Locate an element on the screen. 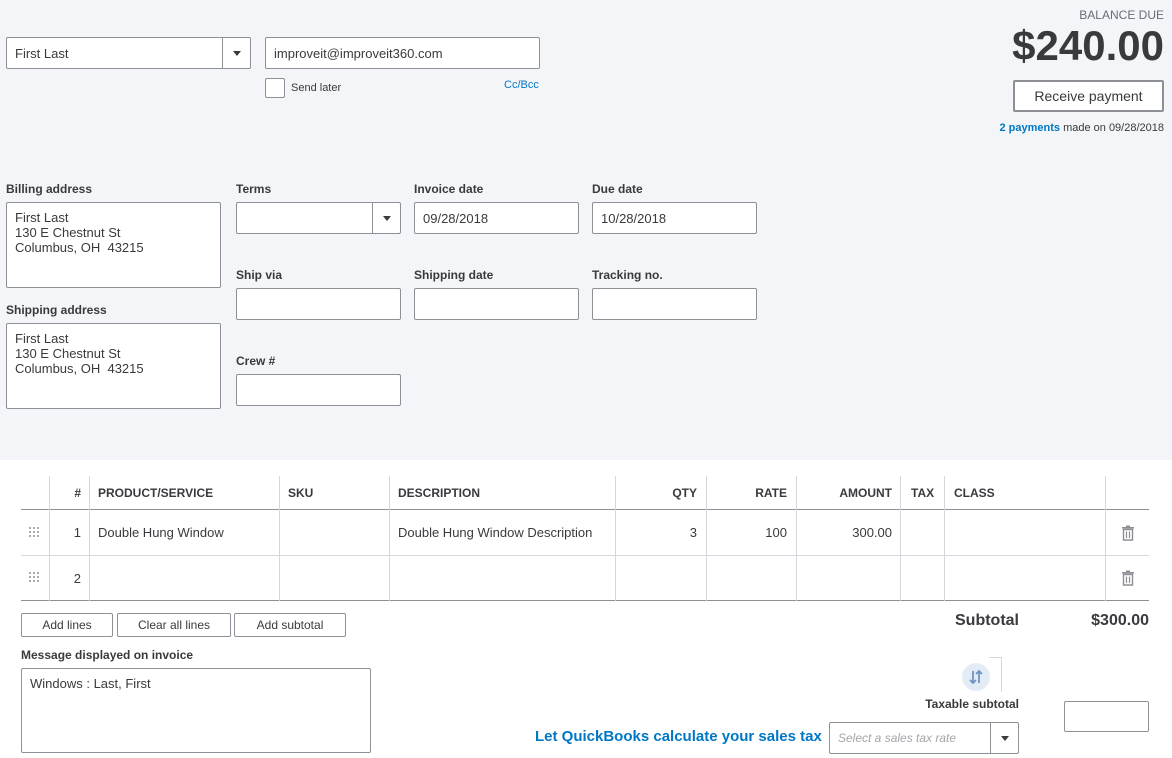  tracking-field is located at coordinates (674, 304).